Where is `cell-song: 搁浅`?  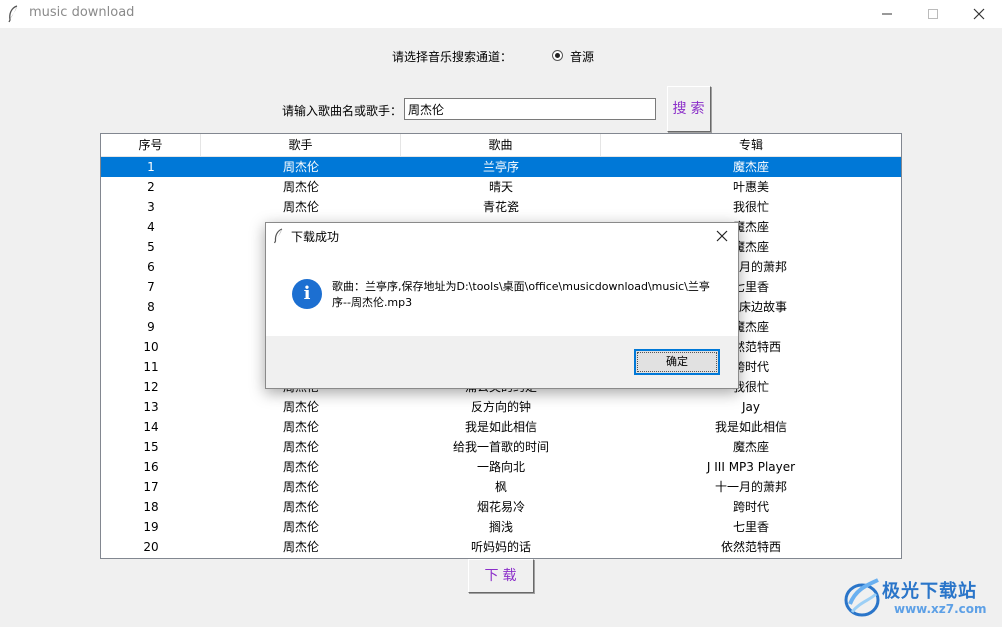 cell-song: 搁浅 is located at coordinates (500, 527).